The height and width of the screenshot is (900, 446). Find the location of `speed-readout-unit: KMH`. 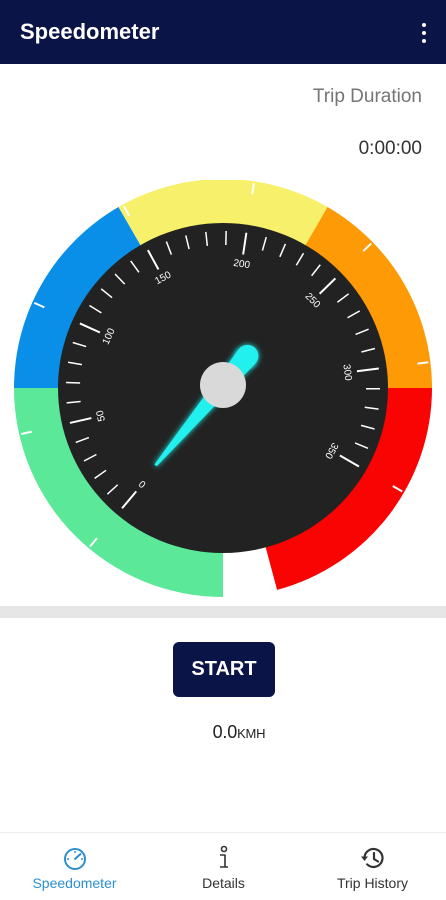

speed-readout-unit: KMH is located at coordinates (251, 733).